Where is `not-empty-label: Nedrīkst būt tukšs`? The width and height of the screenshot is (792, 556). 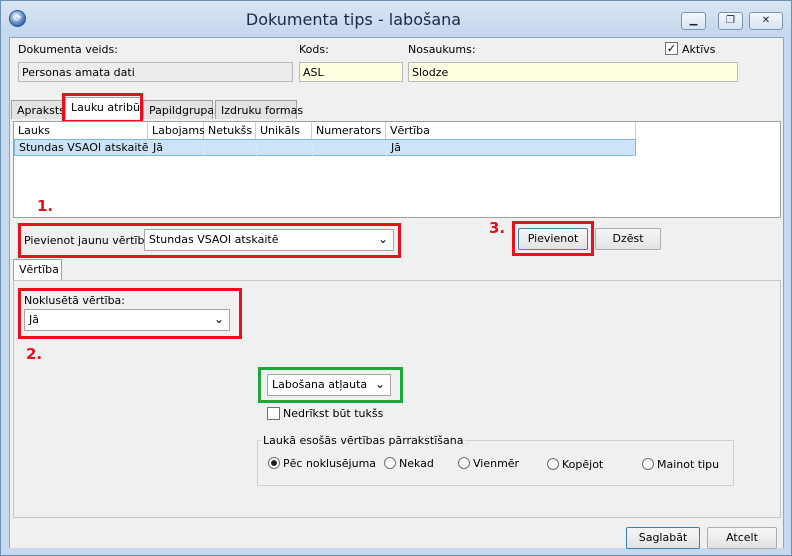
not-empty-label: Nedrīkst būt tukšs is located at coordinates (333, 413).